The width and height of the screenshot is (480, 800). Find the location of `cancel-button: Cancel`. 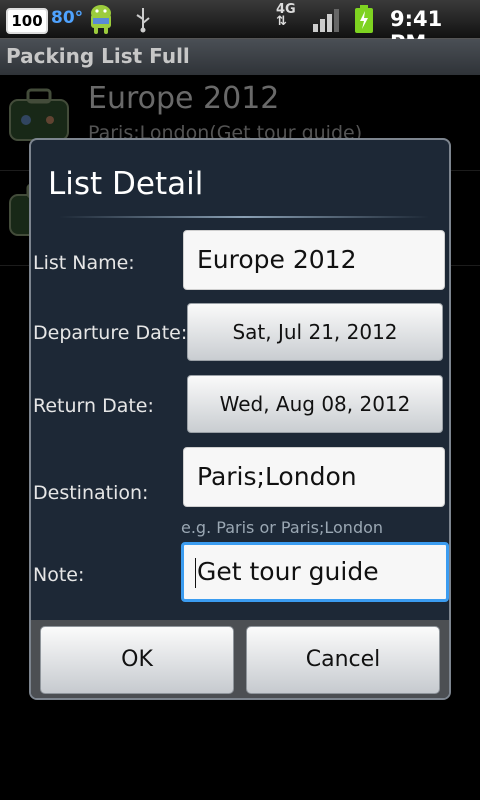

cancel-button: Cancel is located at coordinates (343, 660).